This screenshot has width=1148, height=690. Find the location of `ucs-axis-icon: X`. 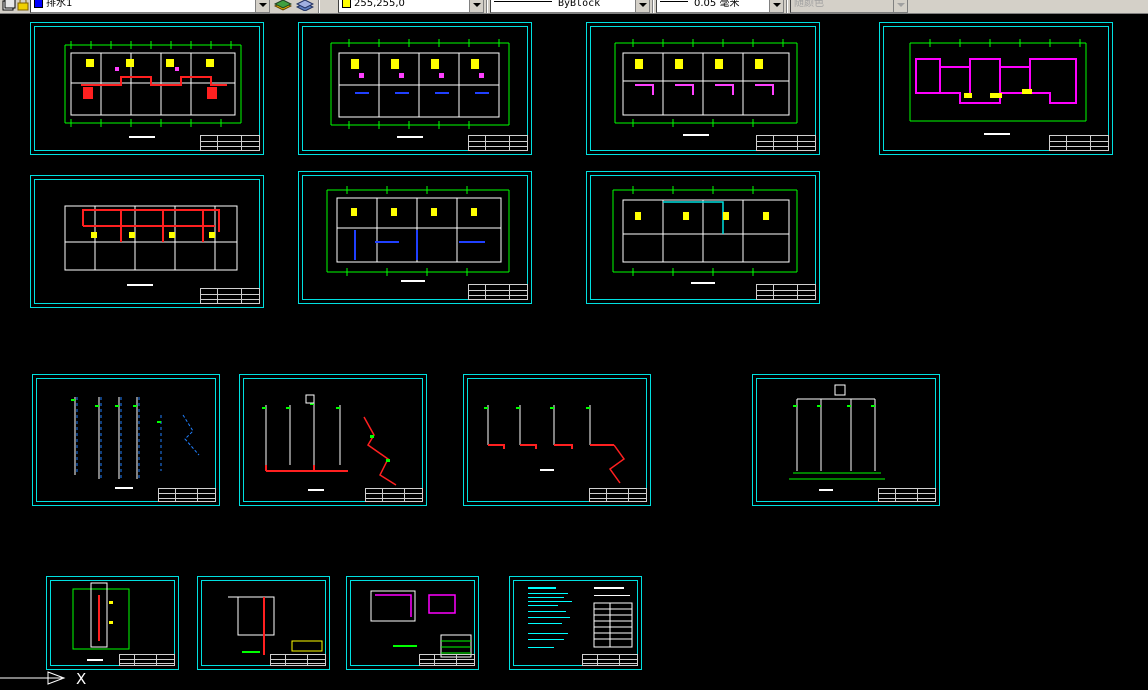

ucs-axis-icon: X is located at coordinates (43, 679).